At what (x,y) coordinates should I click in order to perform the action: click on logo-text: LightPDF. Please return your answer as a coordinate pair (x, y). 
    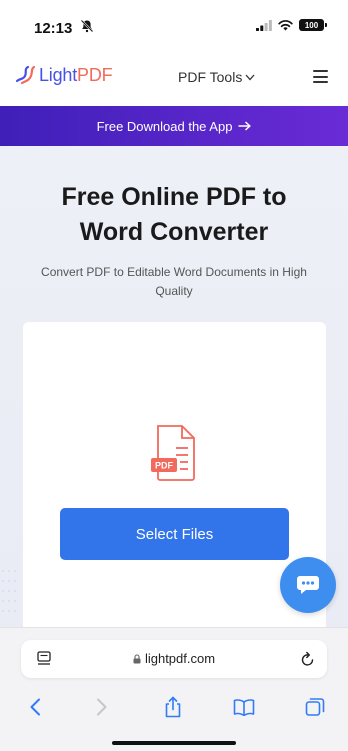
    Looking at the image, I should click on (76, 75).